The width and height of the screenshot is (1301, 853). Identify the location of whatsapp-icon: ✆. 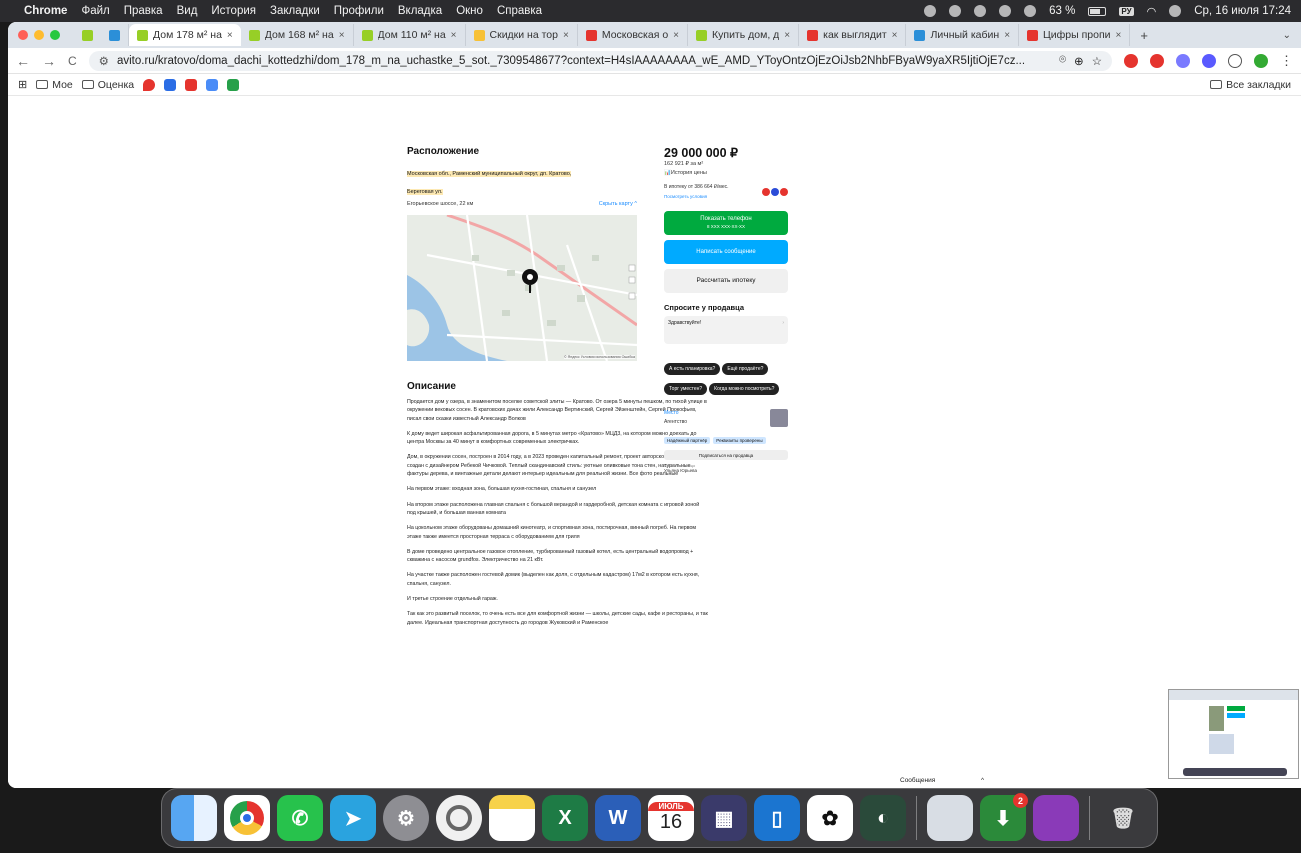
(300, 818).